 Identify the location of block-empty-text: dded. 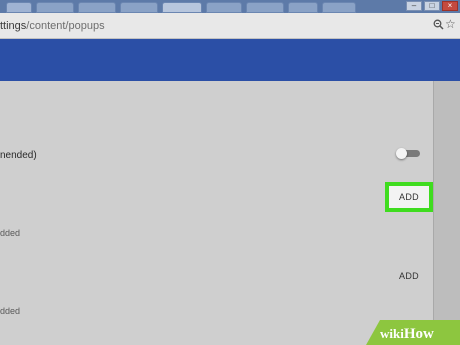
(10, 233).